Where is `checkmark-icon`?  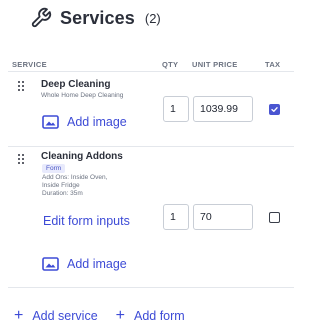
checkmark-icon is located at coordinates (274, 109).